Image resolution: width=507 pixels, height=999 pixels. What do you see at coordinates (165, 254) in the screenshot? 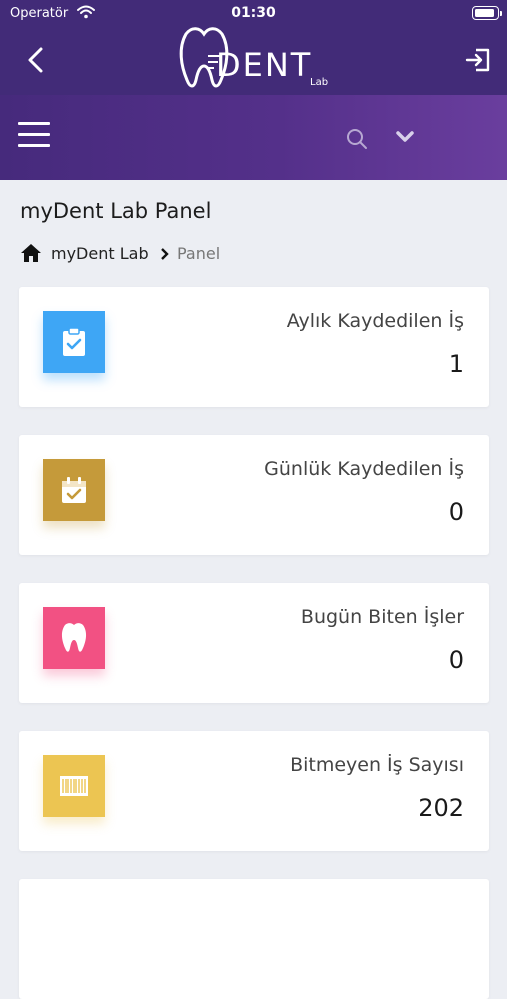
I see `chevron-right-icon` at bounding box center [165, 254].